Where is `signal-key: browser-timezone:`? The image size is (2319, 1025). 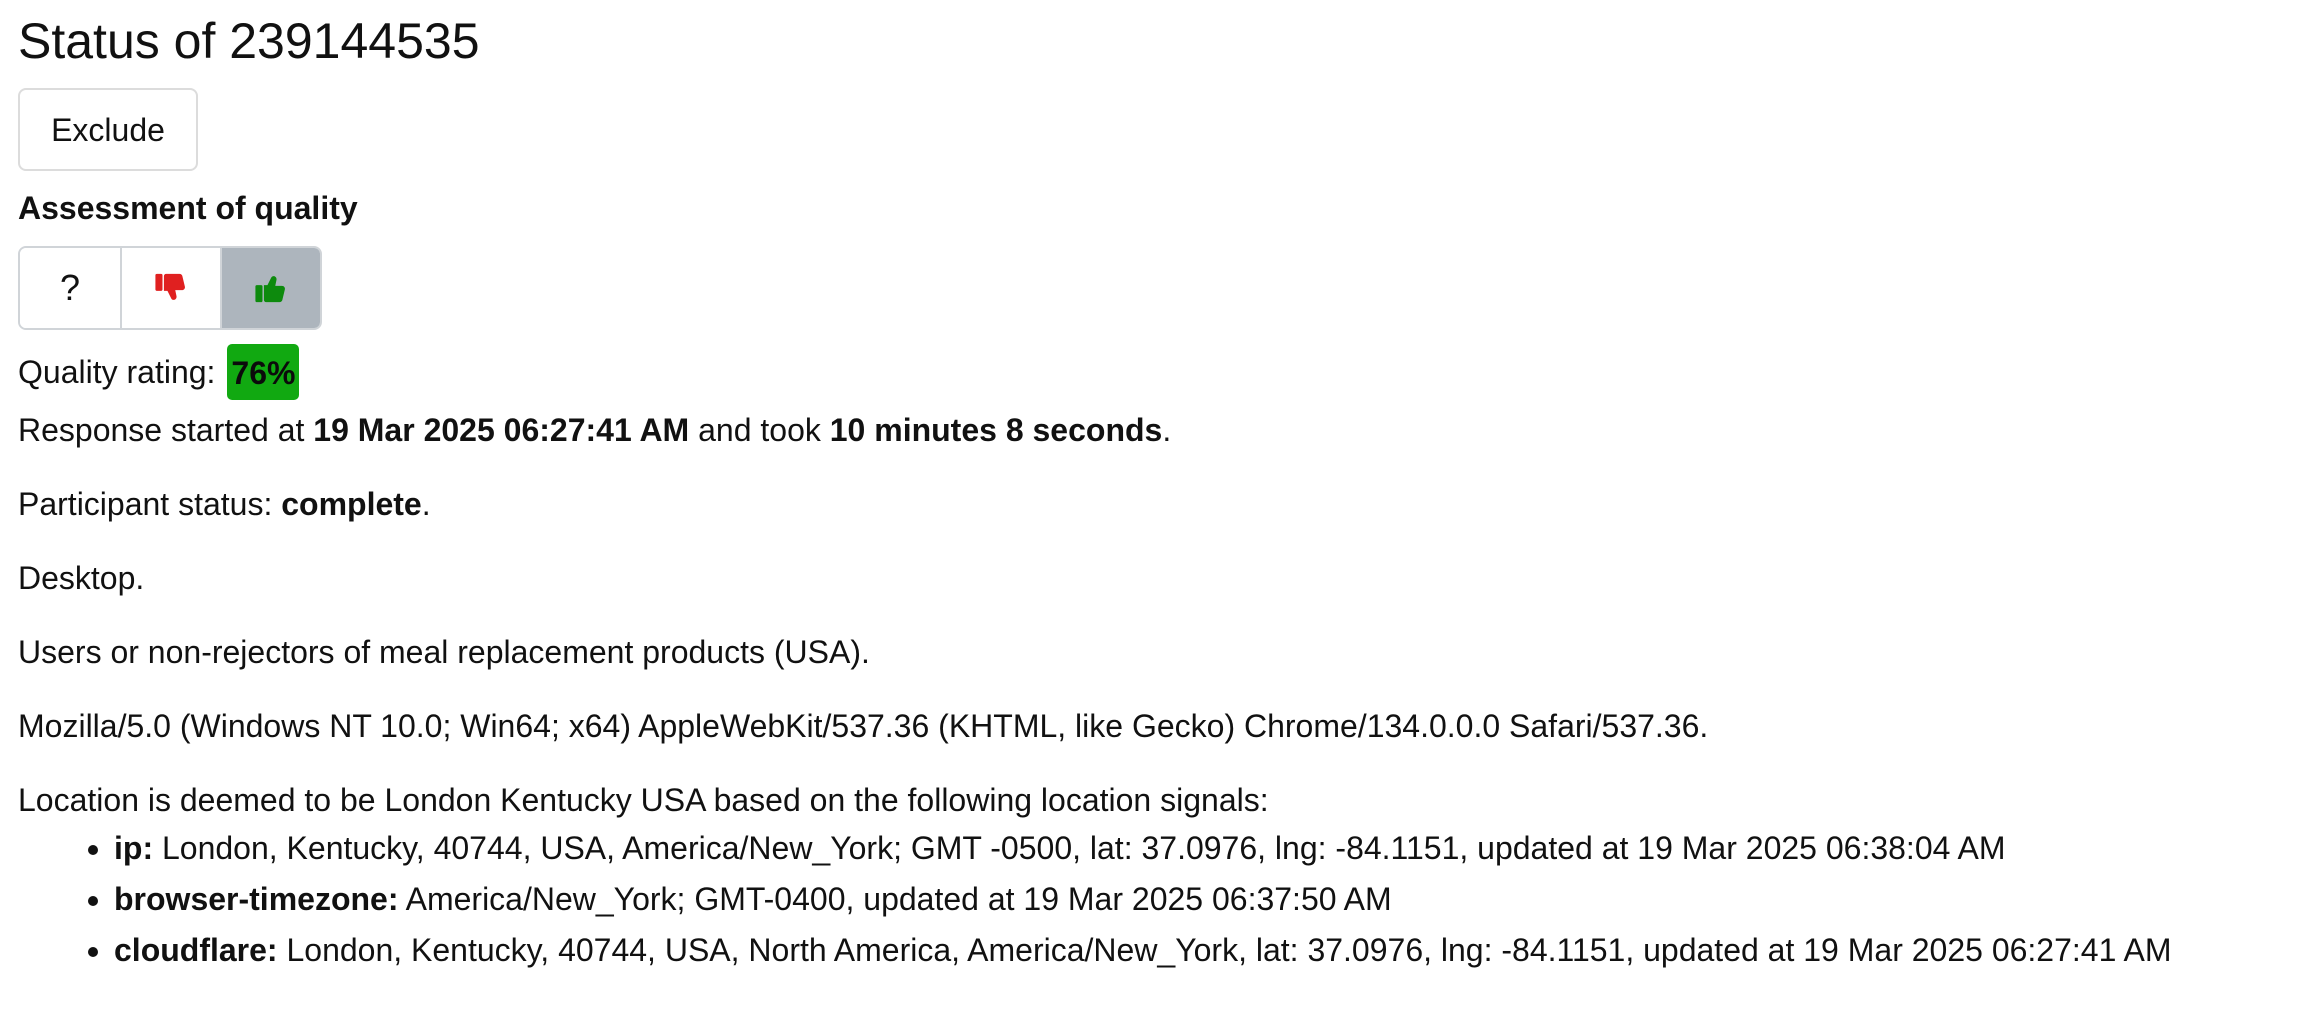 signal-key: browser-timezone: is located at coordinates (256, 899).